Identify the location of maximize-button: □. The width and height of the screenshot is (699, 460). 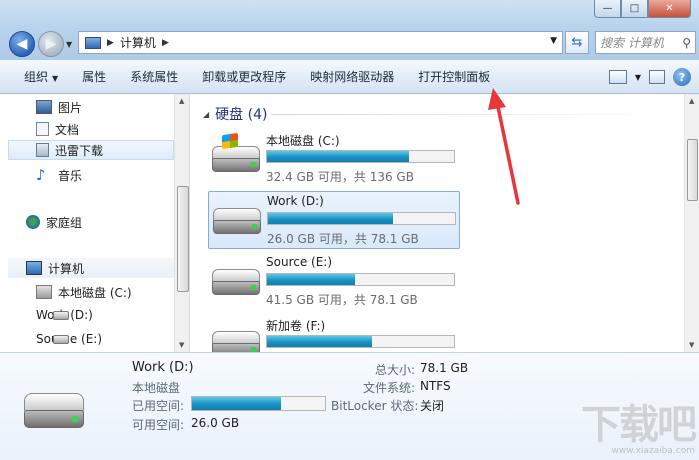
(634, 9).